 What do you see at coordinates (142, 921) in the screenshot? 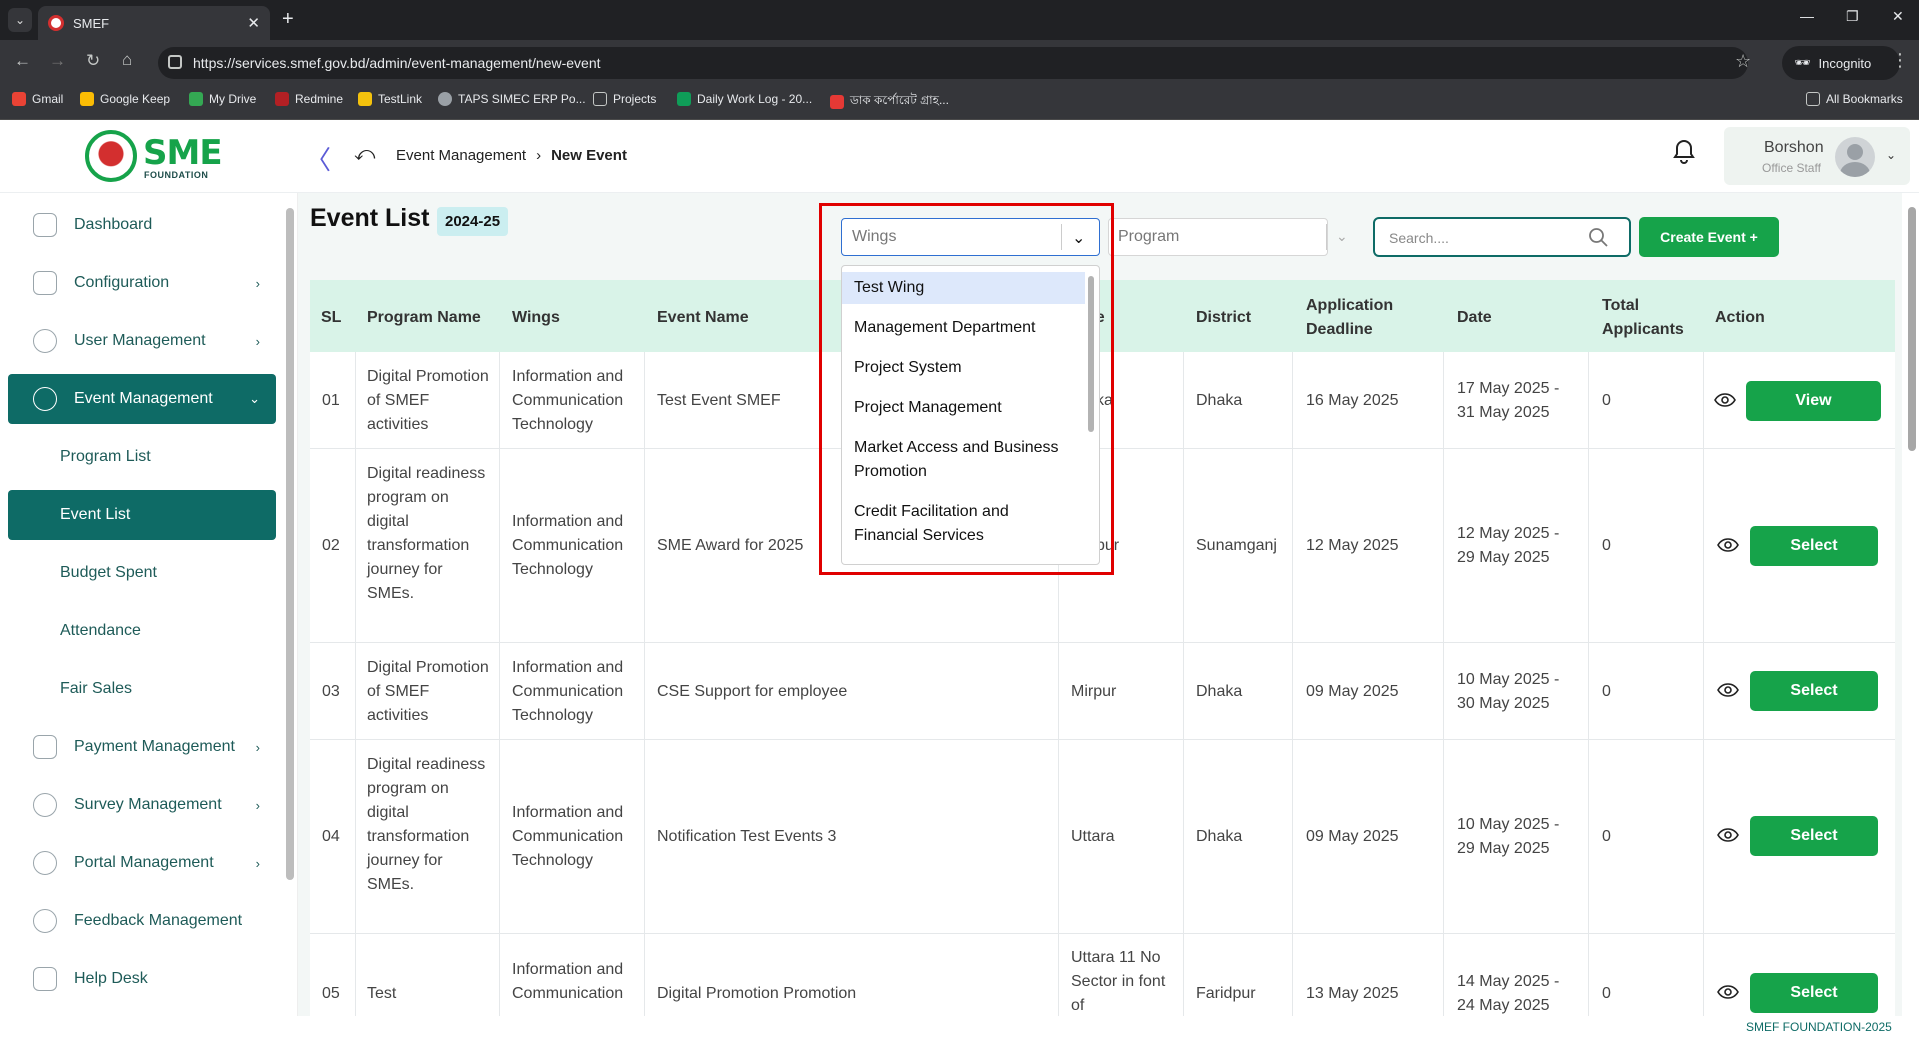
I see `sidebar-item-feedback-management: Feedback Management` at bounding box center [142, 921].